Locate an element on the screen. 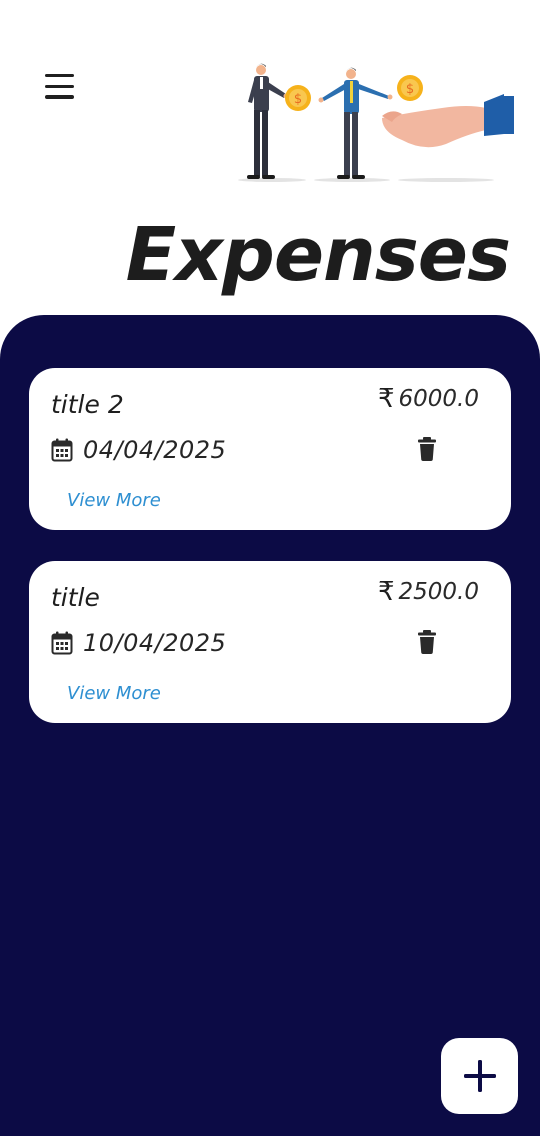 This screenshot has width=540, height=1136. date-text: 04/04/2025 is located at coordinates (155, 450).